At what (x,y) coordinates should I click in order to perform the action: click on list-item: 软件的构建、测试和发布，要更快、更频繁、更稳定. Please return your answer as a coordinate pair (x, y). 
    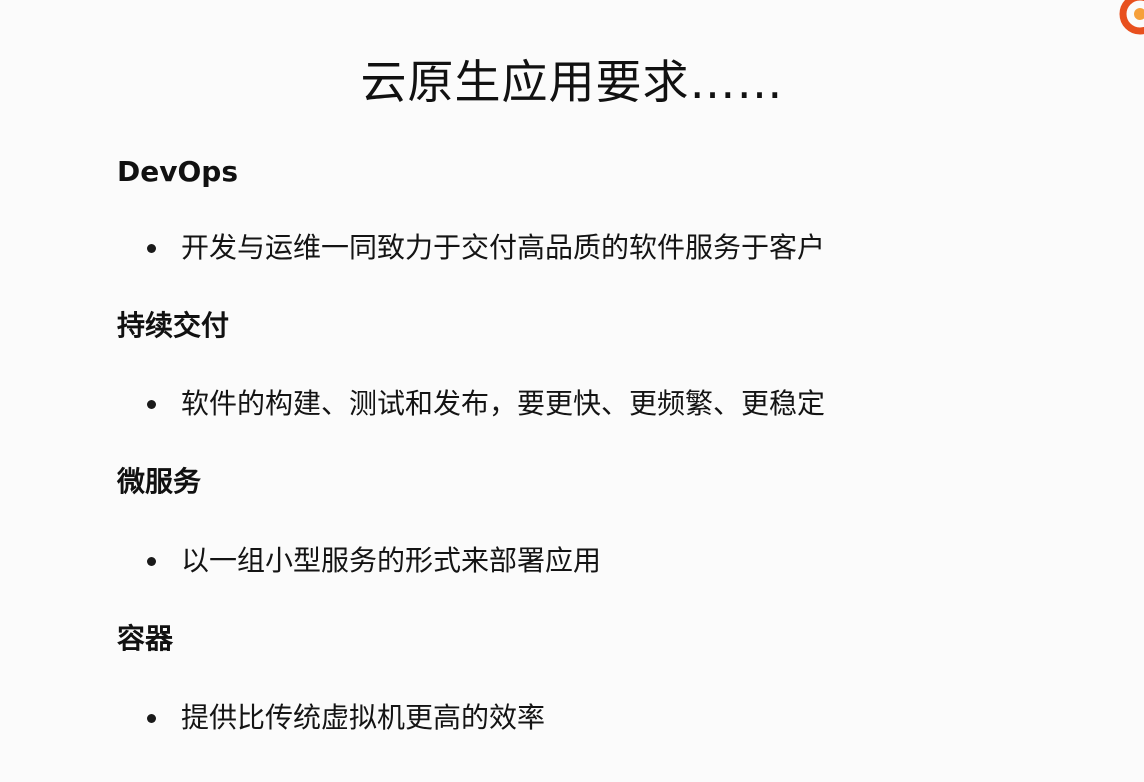
    Looking at the image, I should click on (486, 404).